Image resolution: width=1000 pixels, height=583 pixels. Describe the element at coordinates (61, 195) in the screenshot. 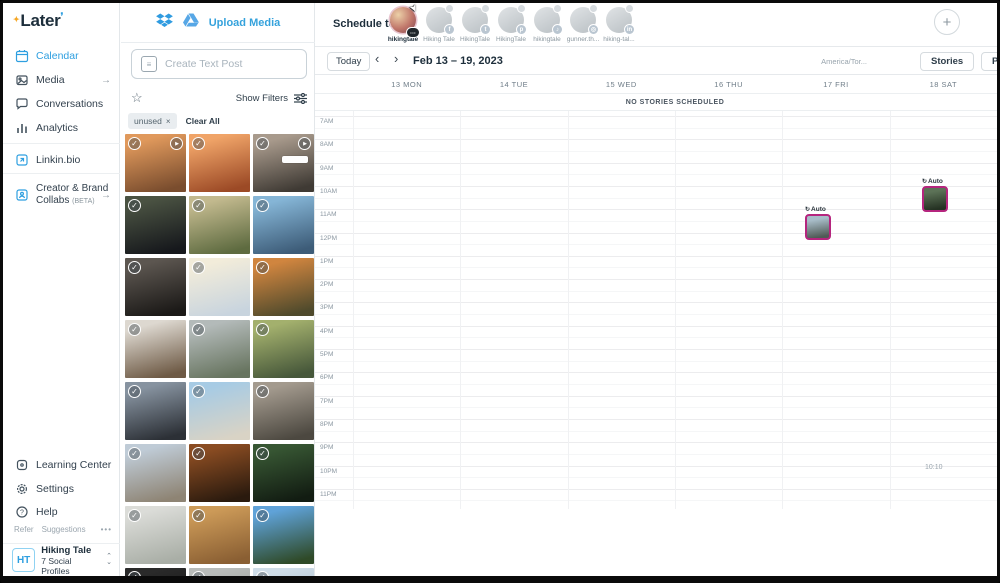

I see `sidebar-item-creator-collabs: Creator & Brand Collabs (BETA) →` at that location.